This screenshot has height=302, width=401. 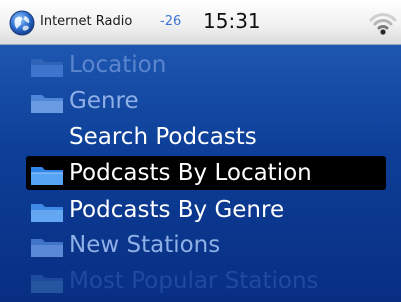 I want to click on menu-item-new-stations: New Stations, so click(x=206, y=245).